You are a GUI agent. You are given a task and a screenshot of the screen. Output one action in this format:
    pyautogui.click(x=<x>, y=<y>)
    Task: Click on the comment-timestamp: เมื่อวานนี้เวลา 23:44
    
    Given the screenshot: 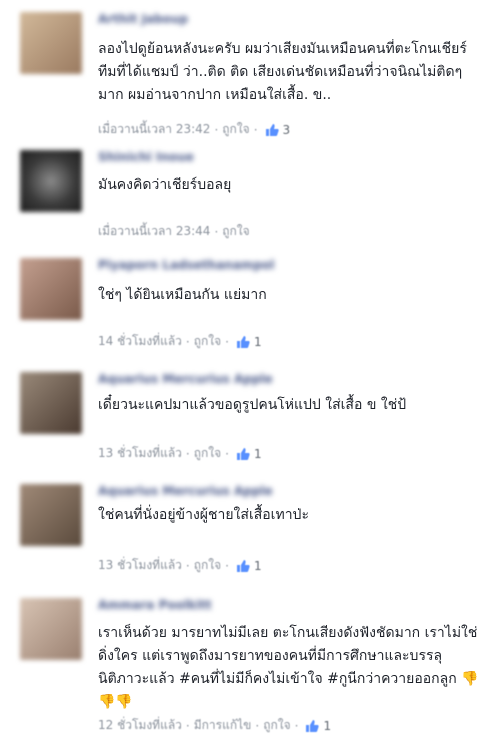 What is the action you would take?
    pyautogui.click(x=154, y=231)
    